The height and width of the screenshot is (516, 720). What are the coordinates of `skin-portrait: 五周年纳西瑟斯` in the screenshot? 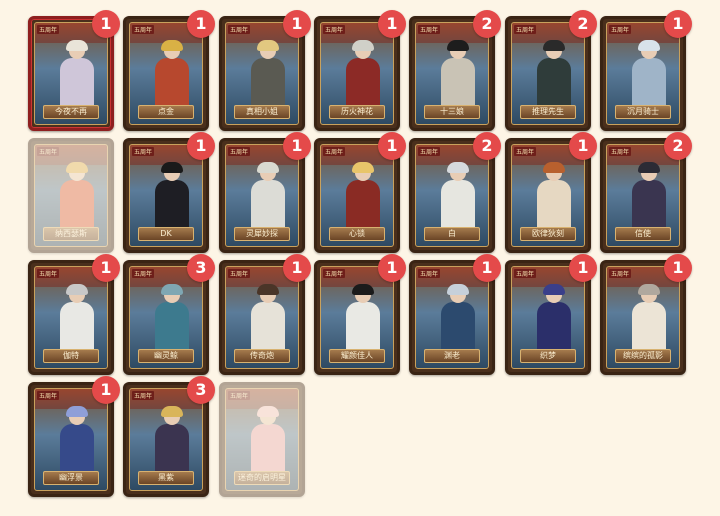 It's located at (71, 195).